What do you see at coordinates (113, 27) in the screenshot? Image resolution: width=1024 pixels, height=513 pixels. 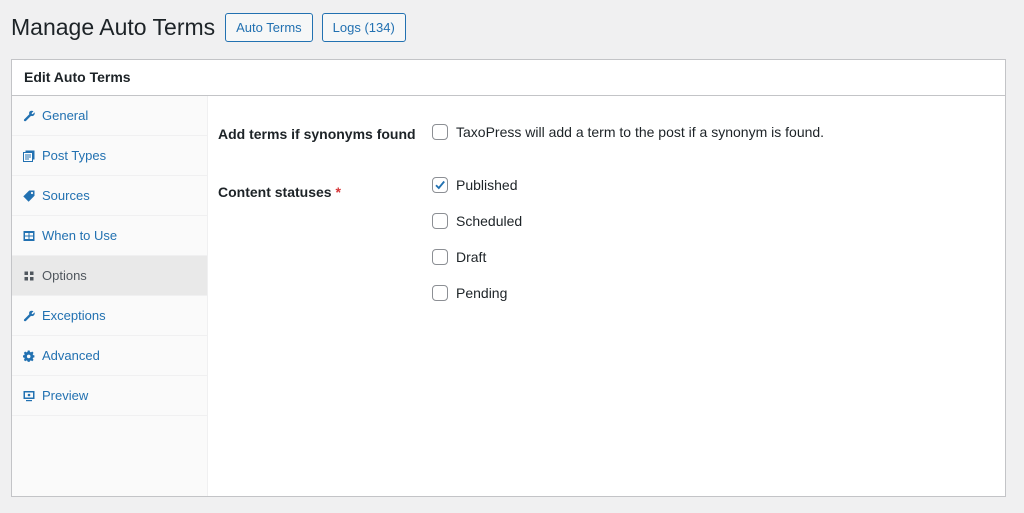 I see `page-title: Manage Auto Terms` at bounding box center [113, 27].